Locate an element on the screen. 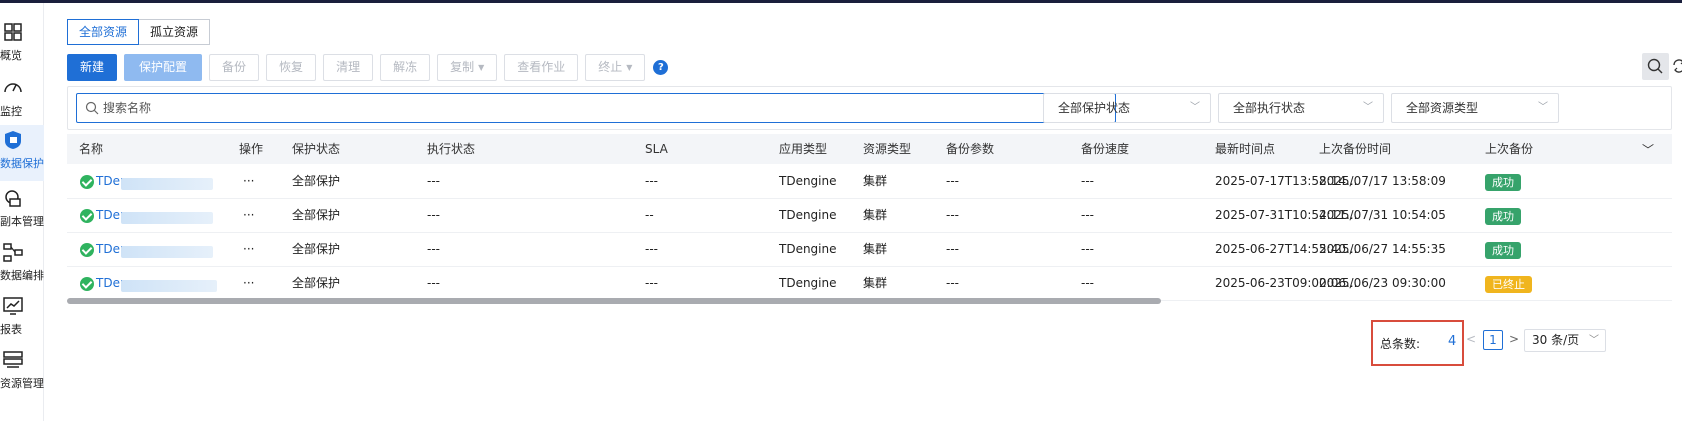 The image size is (1682, 421). columns-toggle-icon: ﹀ is located at coordinates (1648, 149).